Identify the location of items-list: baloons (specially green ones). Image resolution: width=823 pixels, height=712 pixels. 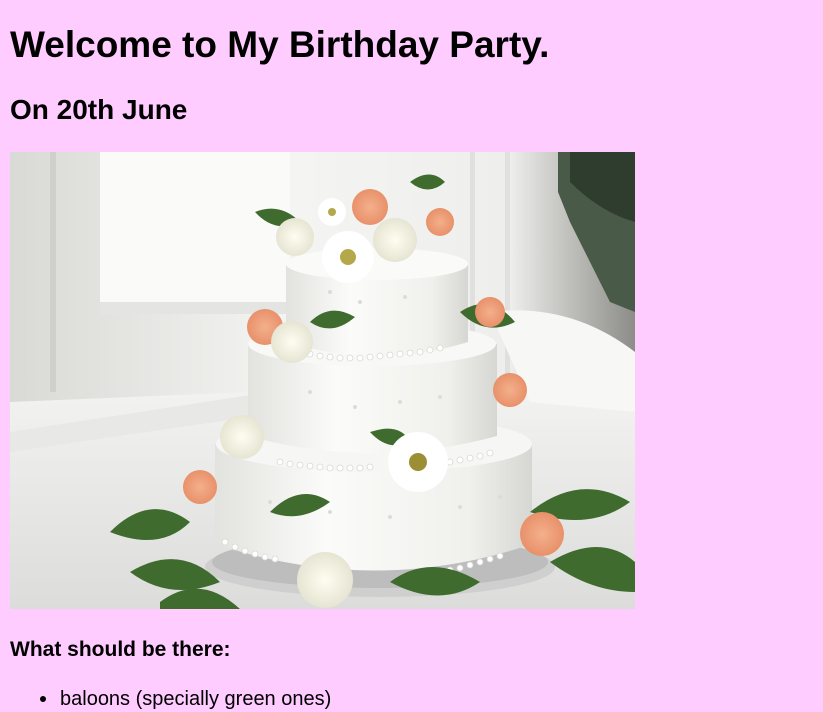
(185, 699).